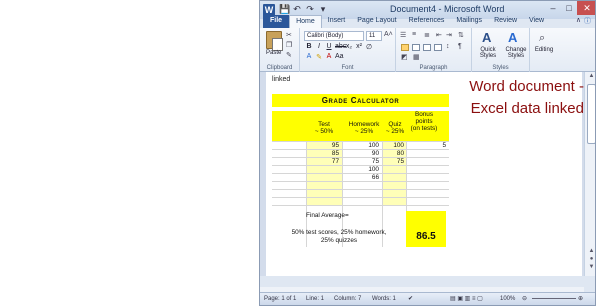 This screenshot has height=306, width=596. I want to click on increase-indent-icon: ⇥, so click(449, 35).